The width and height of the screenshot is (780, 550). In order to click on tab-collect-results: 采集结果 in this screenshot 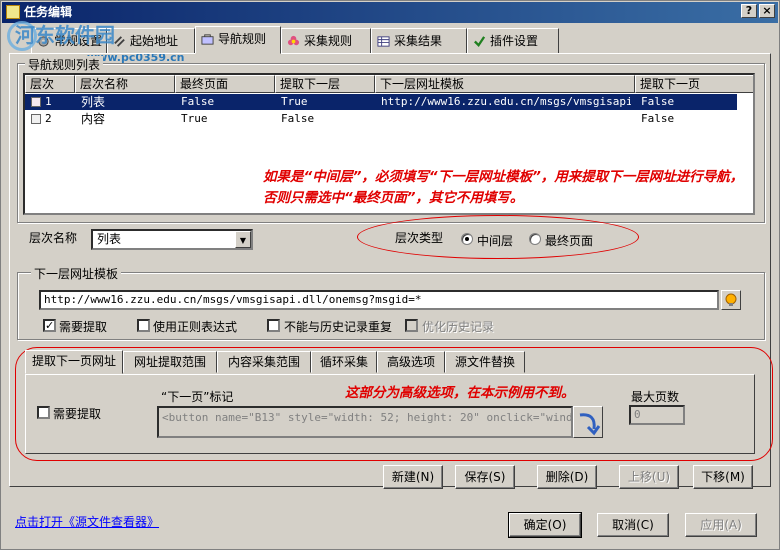, I will do `click(419, 41)`.